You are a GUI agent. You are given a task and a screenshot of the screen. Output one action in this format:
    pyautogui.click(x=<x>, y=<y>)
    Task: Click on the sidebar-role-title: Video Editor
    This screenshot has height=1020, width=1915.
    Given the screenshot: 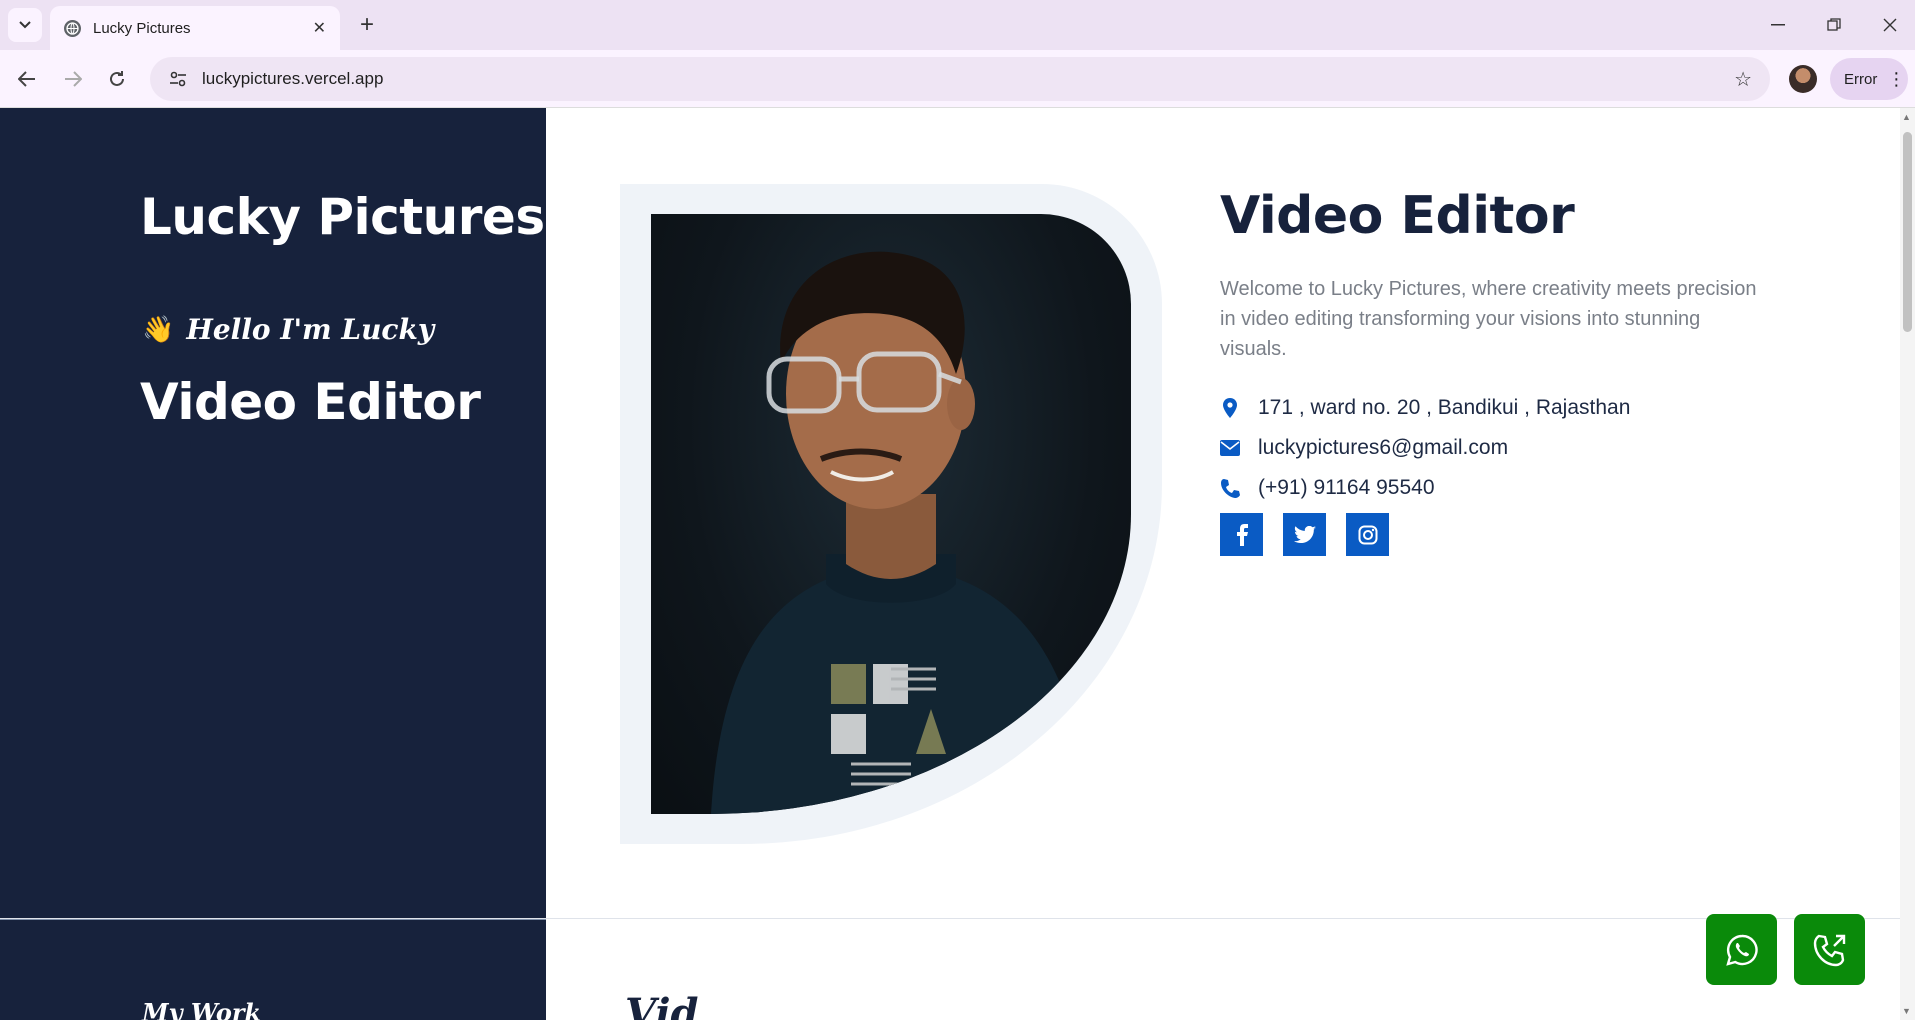 What is the action you would take?
    pyautogui.click(x=310, y=402)
    